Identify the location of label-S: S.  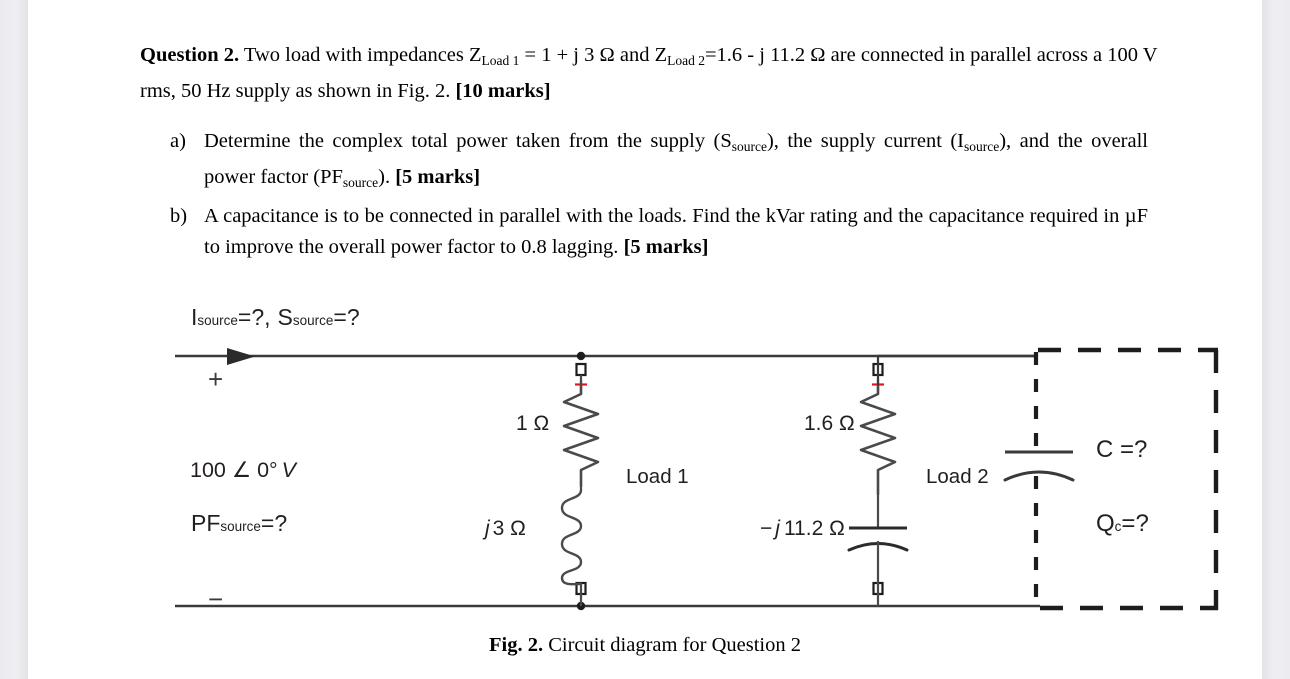
(285, 317).